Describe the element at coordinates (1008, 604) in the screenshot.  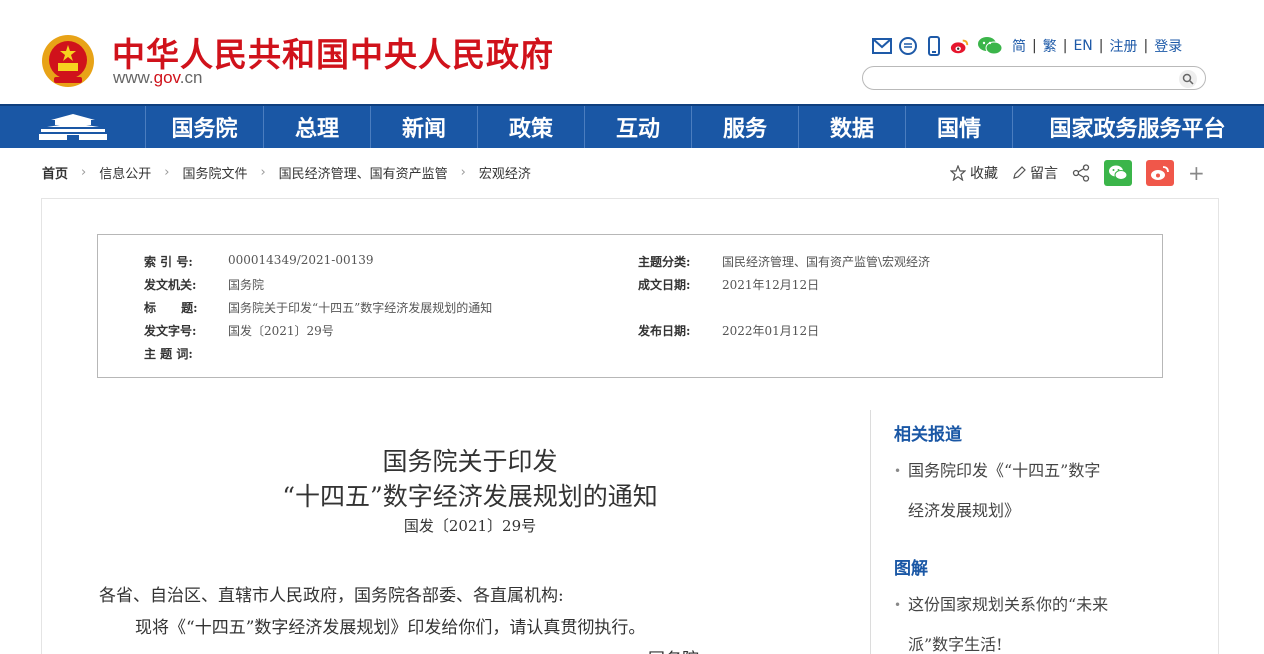
I see `graphic-line1: 这份国家规划关系你的“未来` at that location.